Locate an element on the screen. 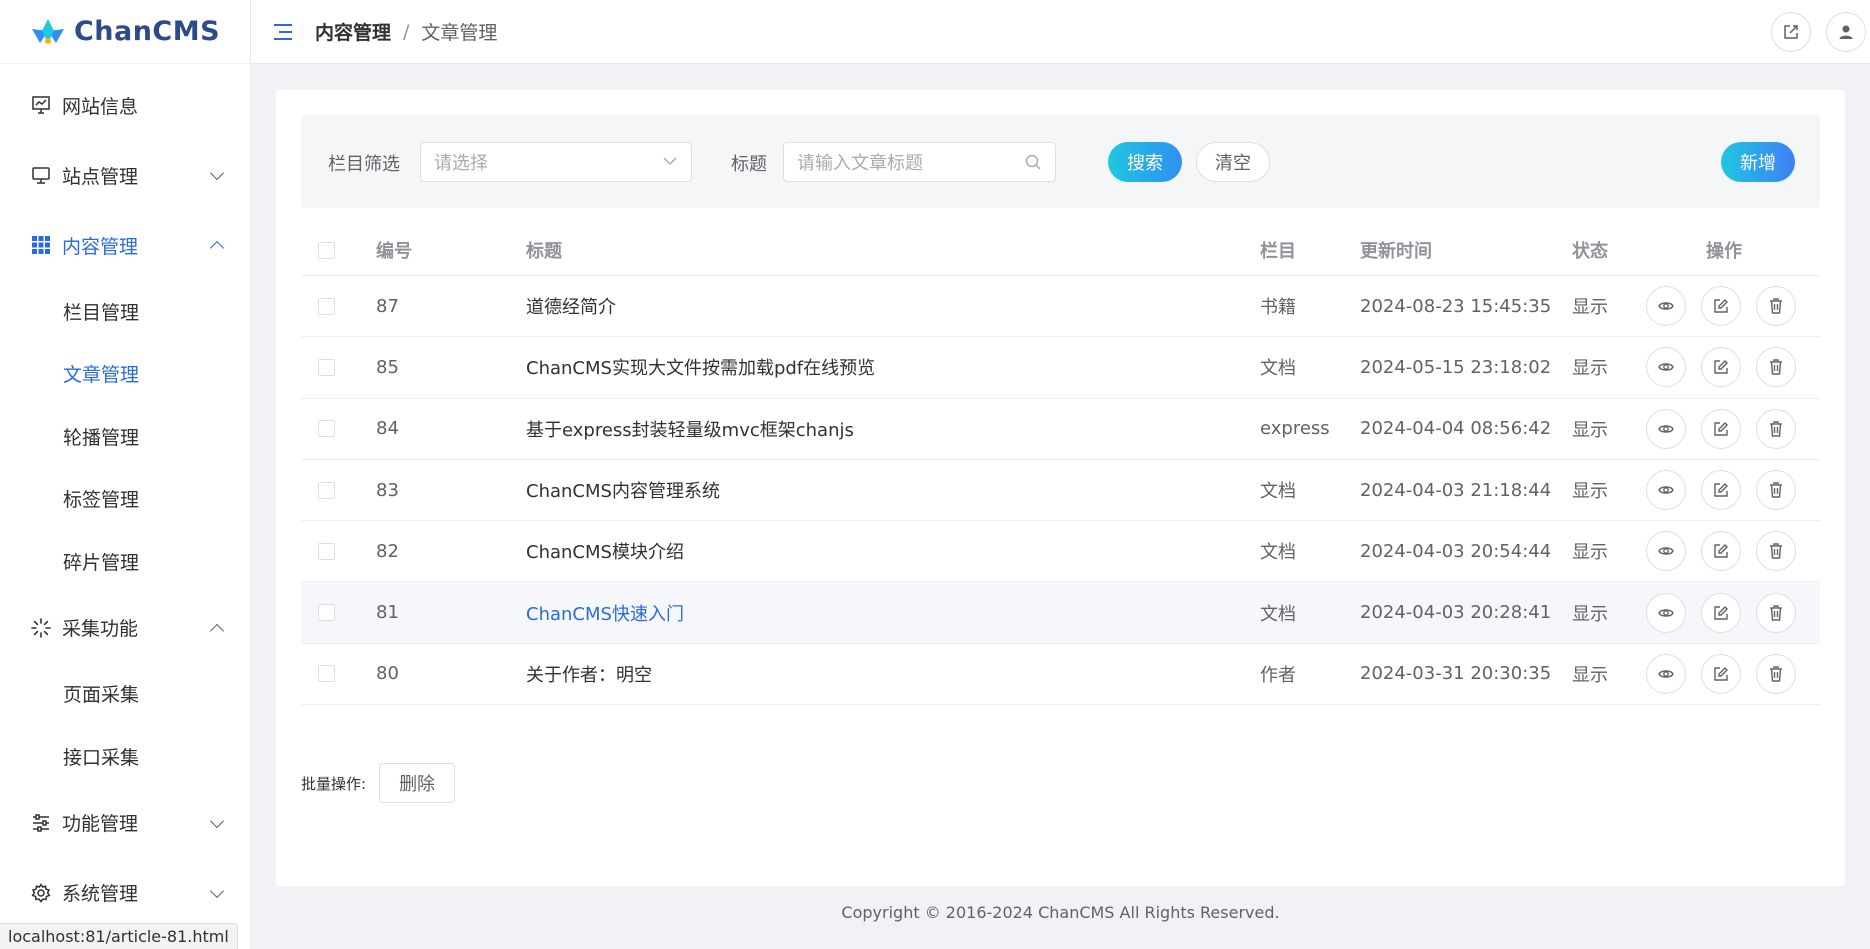  external-link-button is located at coordinates (1791, 32).